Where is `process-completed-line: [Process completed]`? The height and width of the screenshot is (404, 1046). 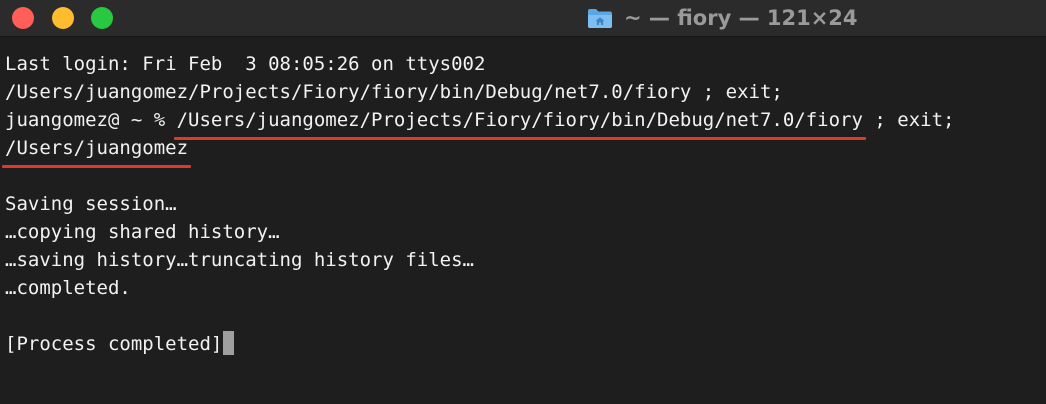 process-completed-line: [Process completed] is located at coordinates (525, 344).